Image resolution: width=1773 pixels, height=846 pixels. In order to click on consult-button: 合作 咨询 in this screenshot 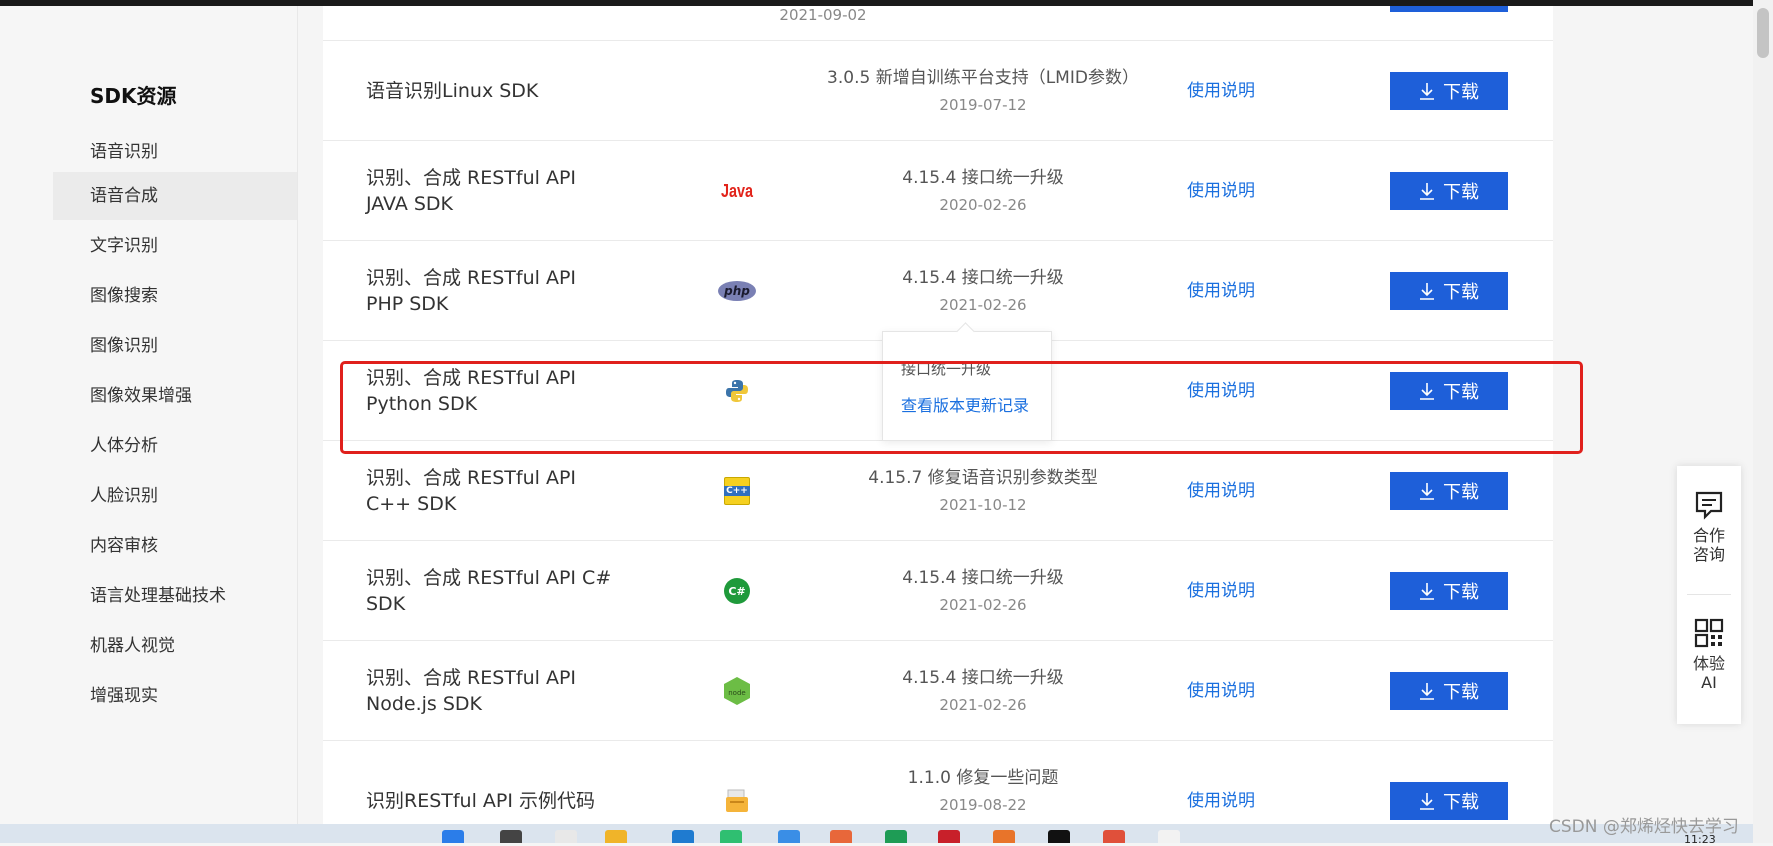, I will do `click(1709, 527)`.